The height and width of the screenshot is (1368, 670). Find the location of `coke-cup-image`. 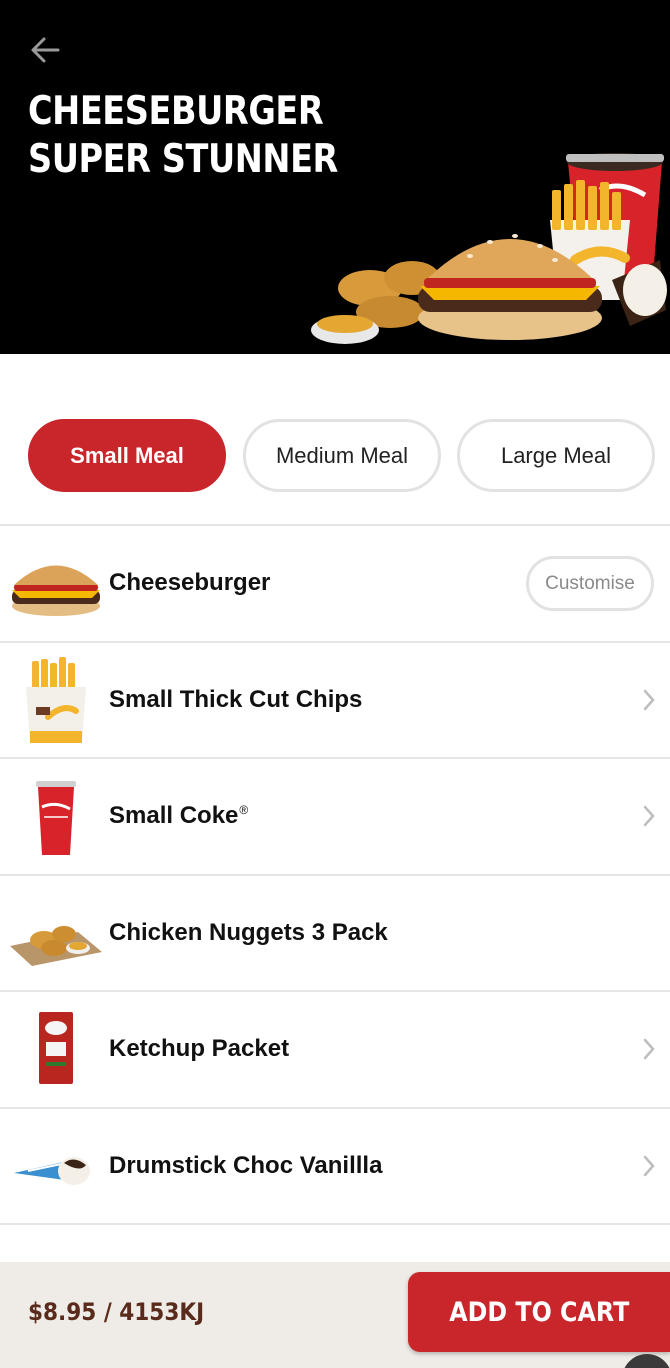

coke-cup-image is located at coordinates (56, 818).